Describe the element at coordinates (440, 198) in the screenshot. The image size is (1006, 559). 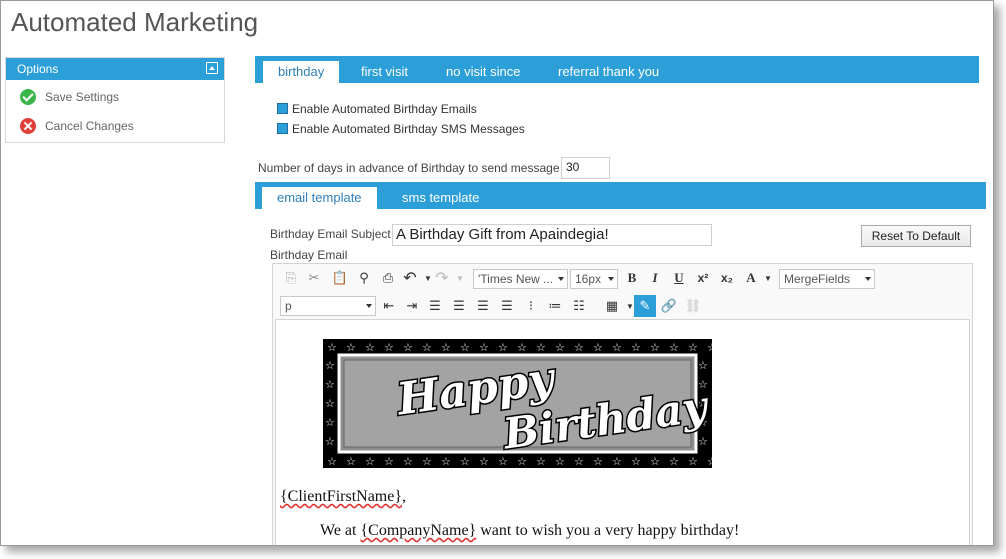
I see `tab-sms-template: sms template` at that location.